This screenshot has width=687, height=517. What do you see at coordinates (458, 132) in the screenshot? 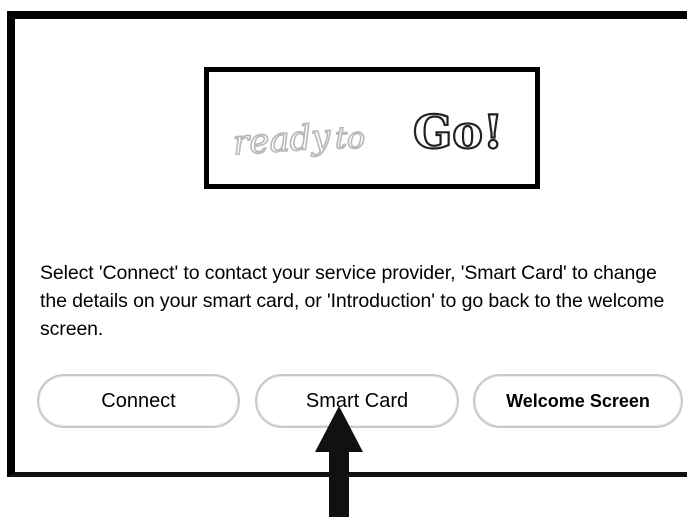
I see `logo-word-go: Go!` at bounding box center [458, 132].